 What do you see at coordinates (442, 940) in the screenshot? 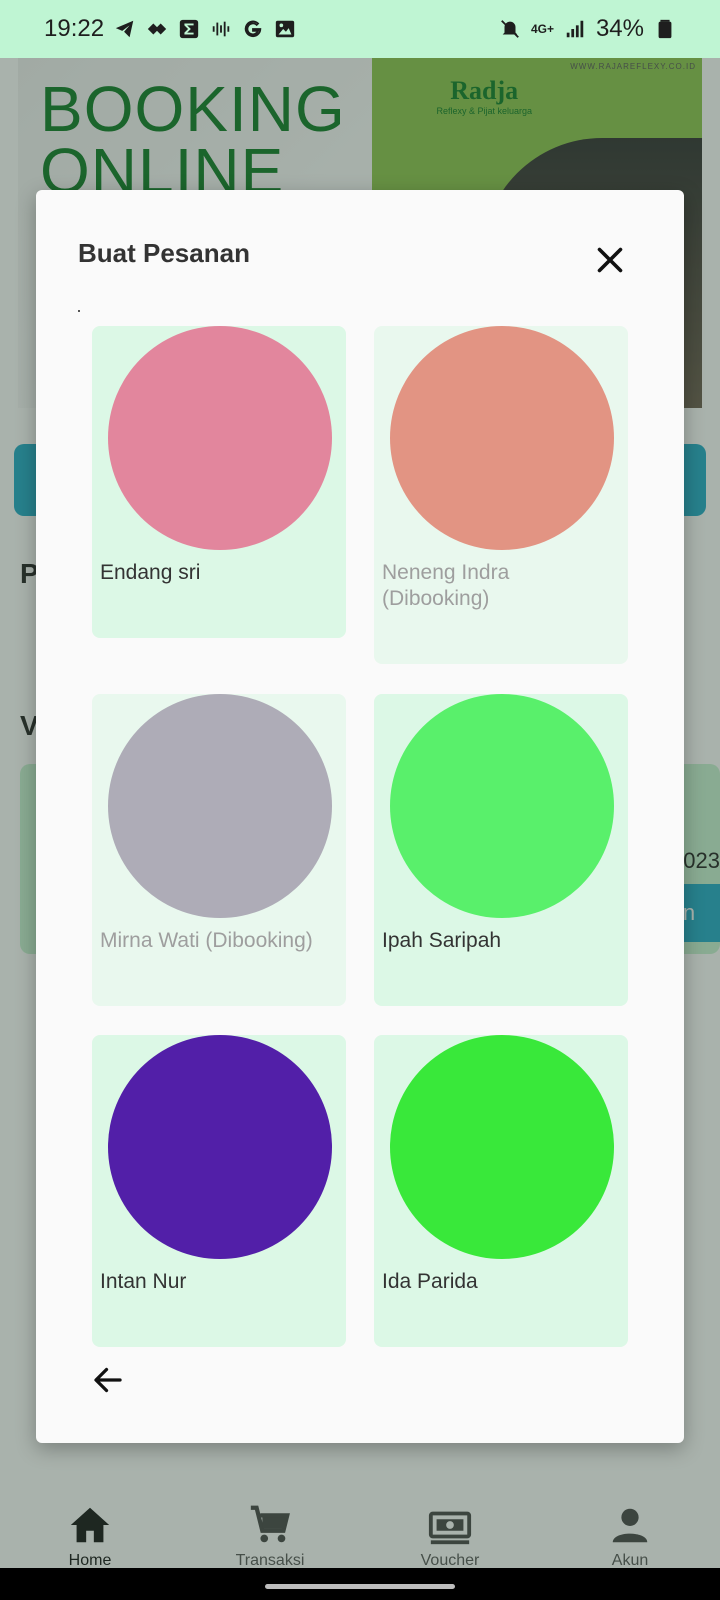
I see `therapist-name: Ipah Saripah` at bounding box center [442, 940].